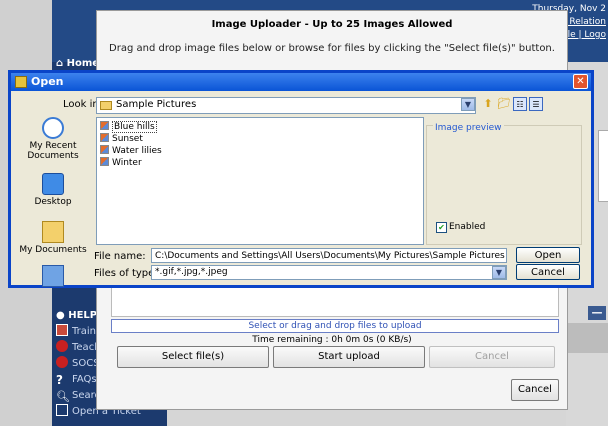 This screenshot has height=426, width=608. Describe the element at coordinates (460, 227) in the screenshot. I see `enabled-checkbox: ✔ Enabled` at that location.